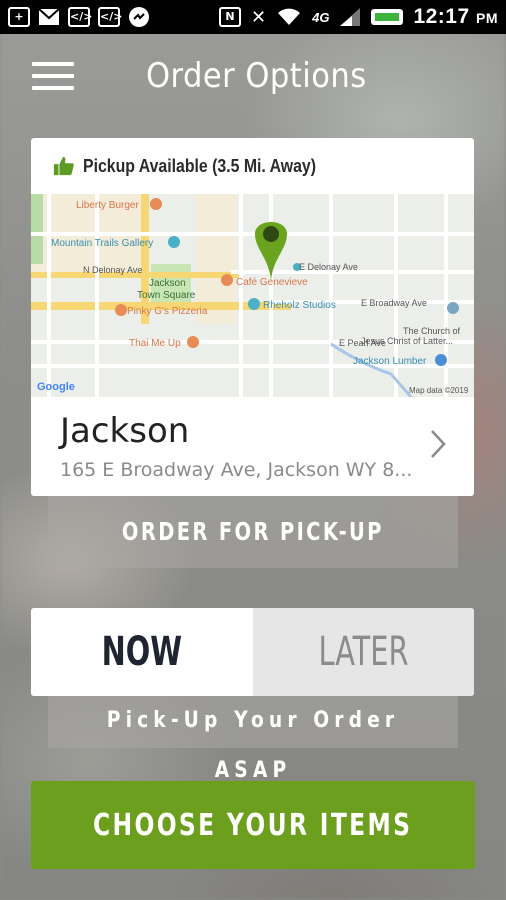 The image size is (506, 900). Describe the element at coordinates (230, 17) in the screenshot. I see `nfc-icon: N` at that location.